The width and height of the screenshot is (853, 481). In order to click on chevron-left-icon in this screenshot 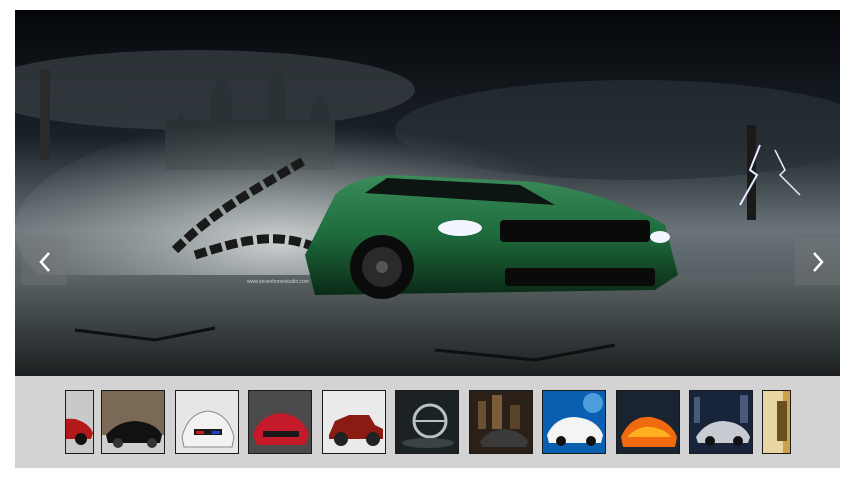, I will do `click(44, 261)`.